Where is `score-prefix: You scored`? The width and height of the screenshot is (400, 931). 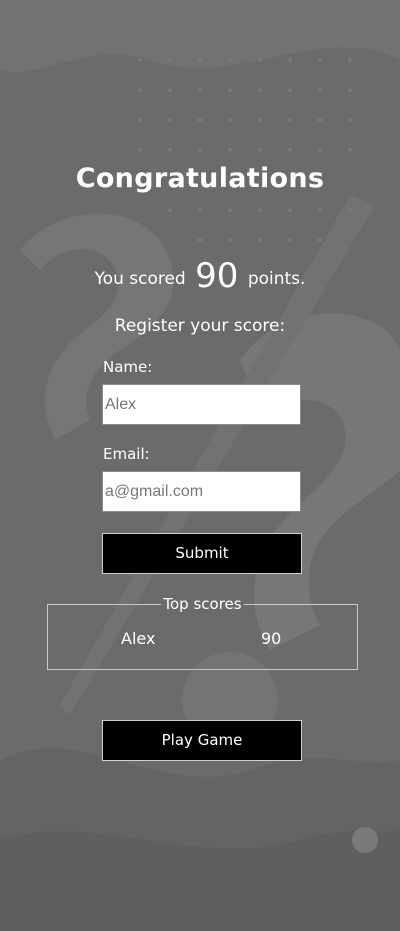
score-prefix: You scored is located at coordinates (140, 279).